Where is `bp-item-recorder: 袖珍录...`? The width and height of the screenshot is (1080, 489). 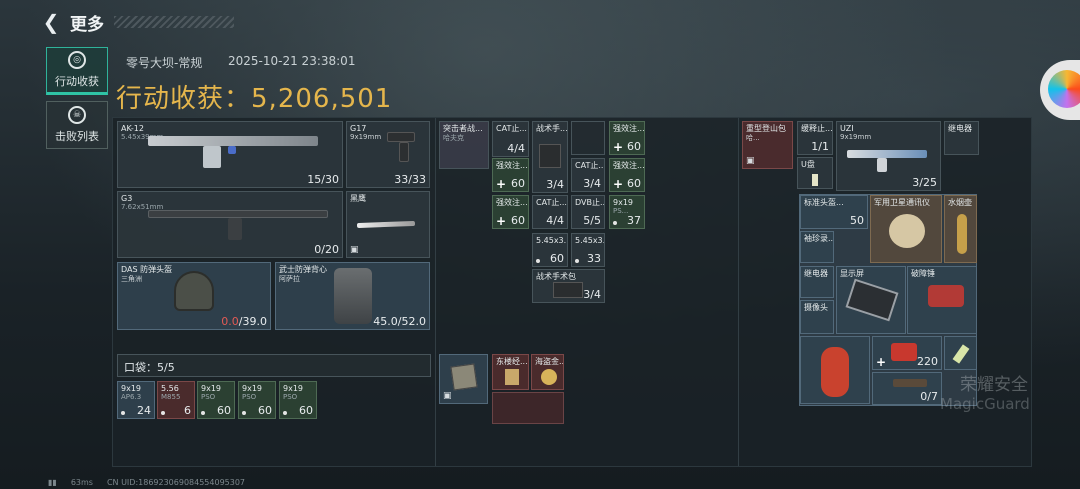 bp-item-recorder: 袖珍录... is located at coordinates (817, 247).